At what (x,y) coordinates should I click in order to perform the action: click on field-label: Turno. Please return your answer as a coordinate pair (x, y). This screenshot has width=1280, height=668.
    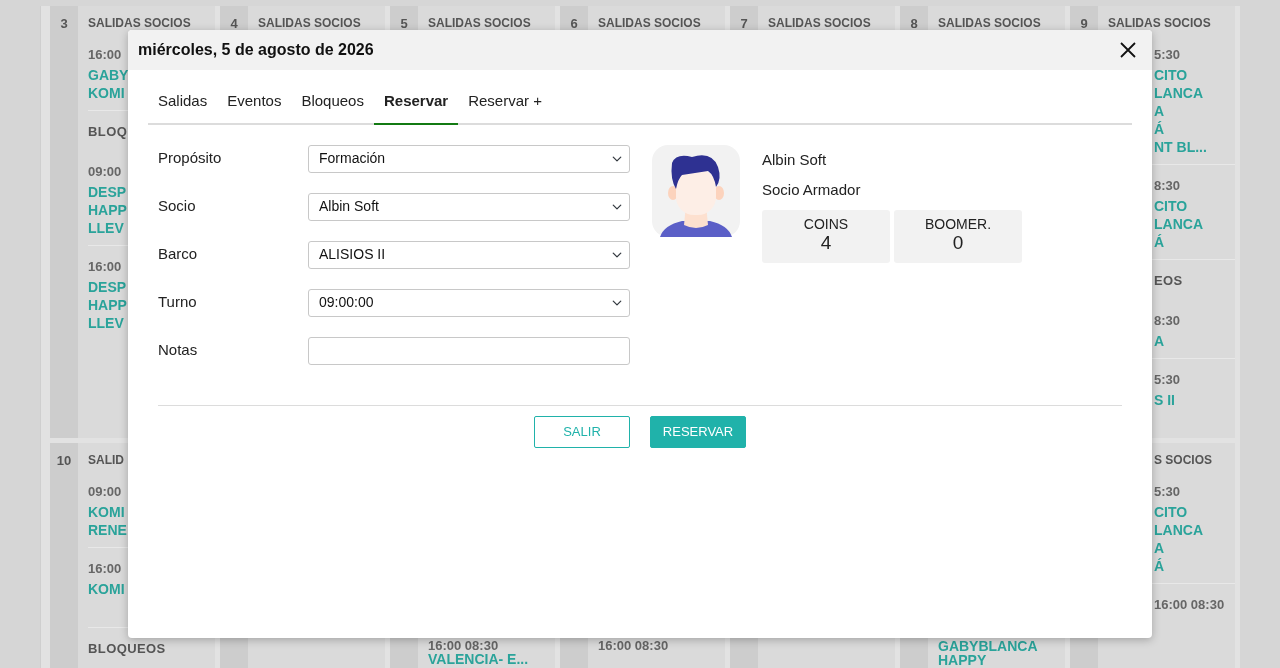
    Looking at the image, I should click on (178, 302).